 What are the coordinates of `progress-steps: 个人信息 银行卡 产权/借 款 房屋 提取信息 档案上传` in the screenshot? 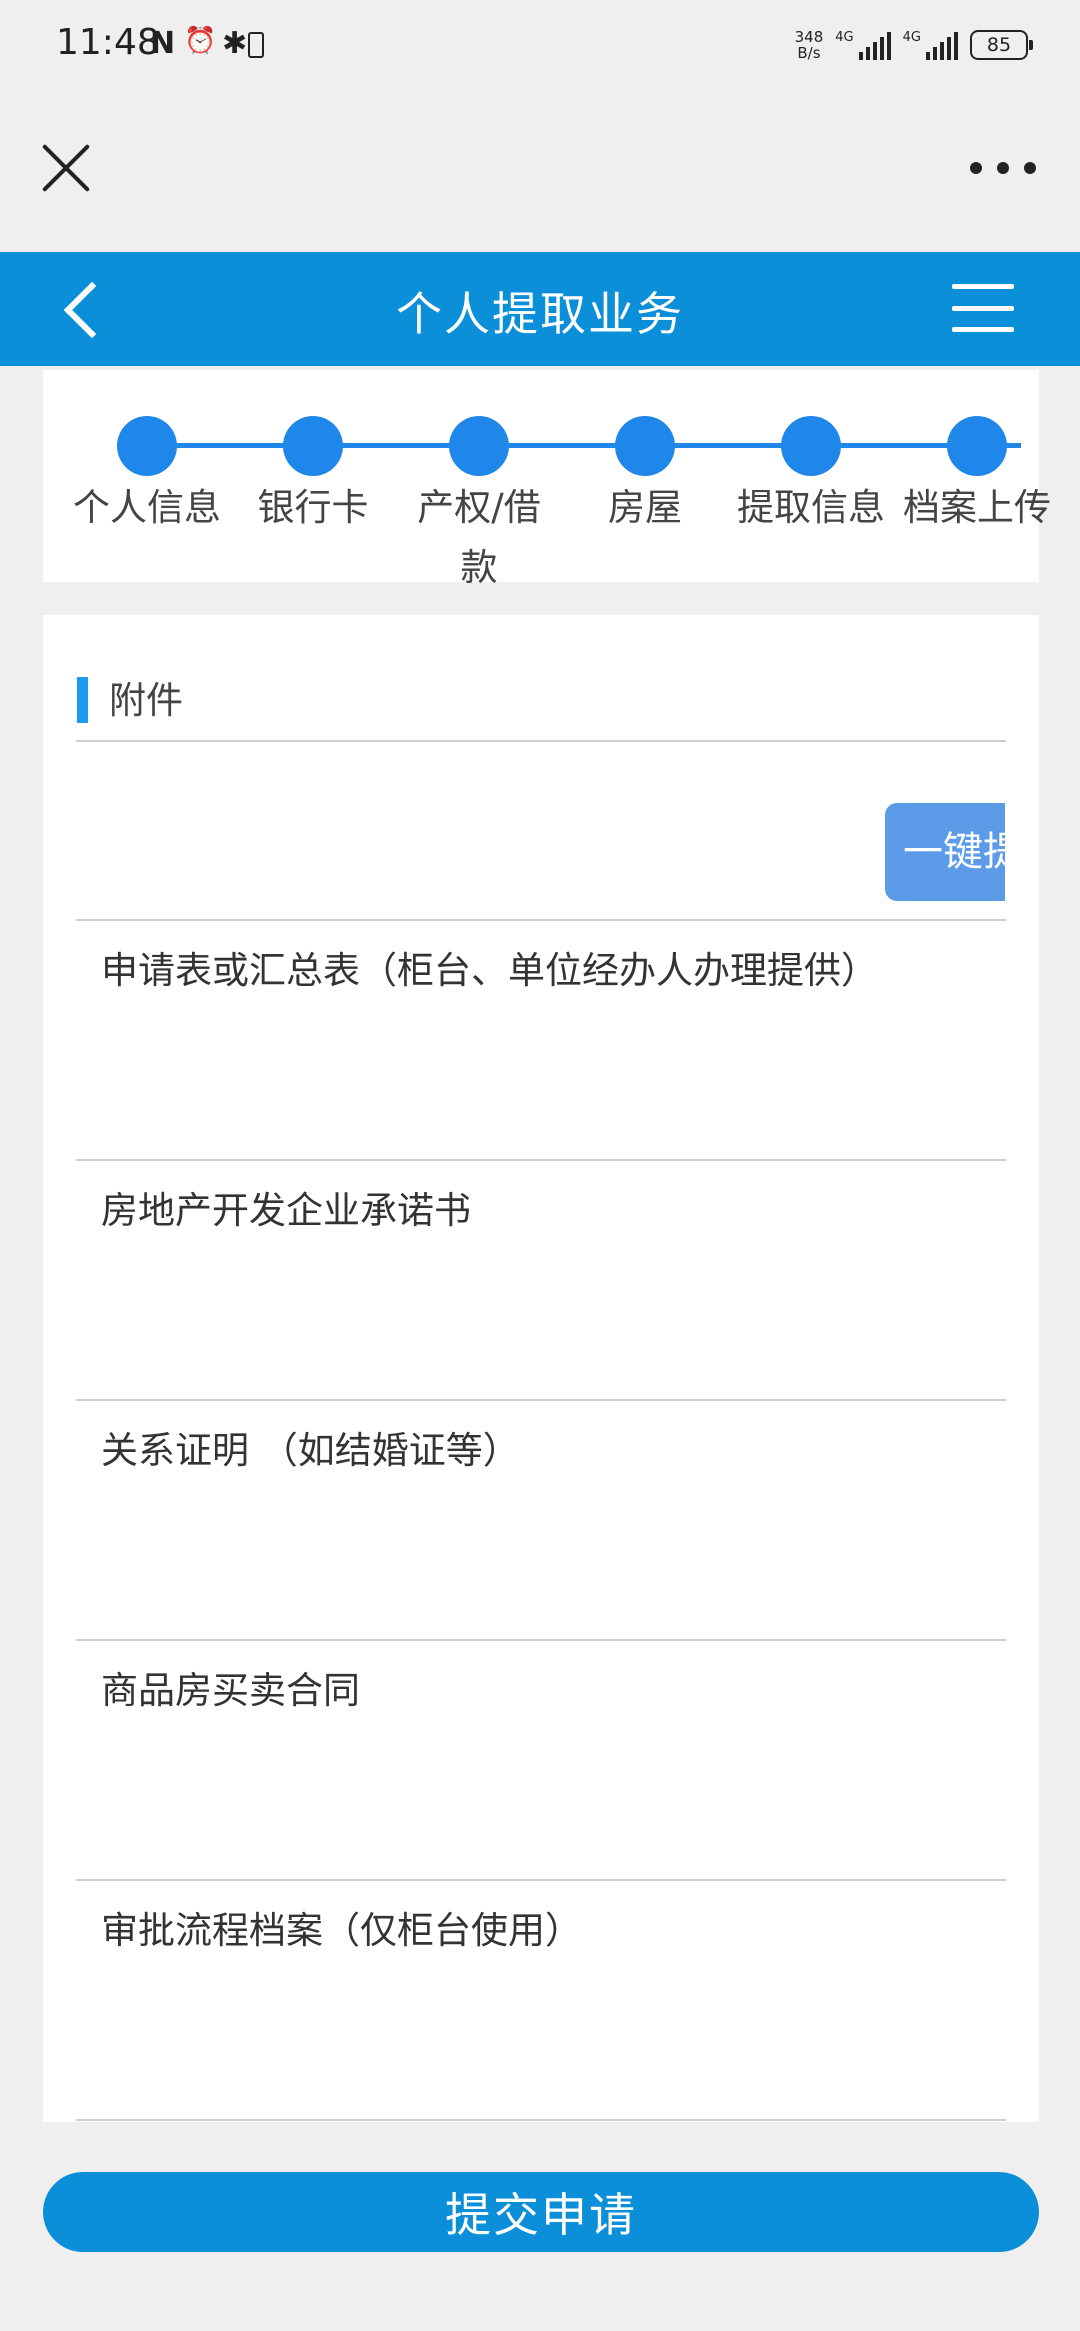 It's located at (547, 479).